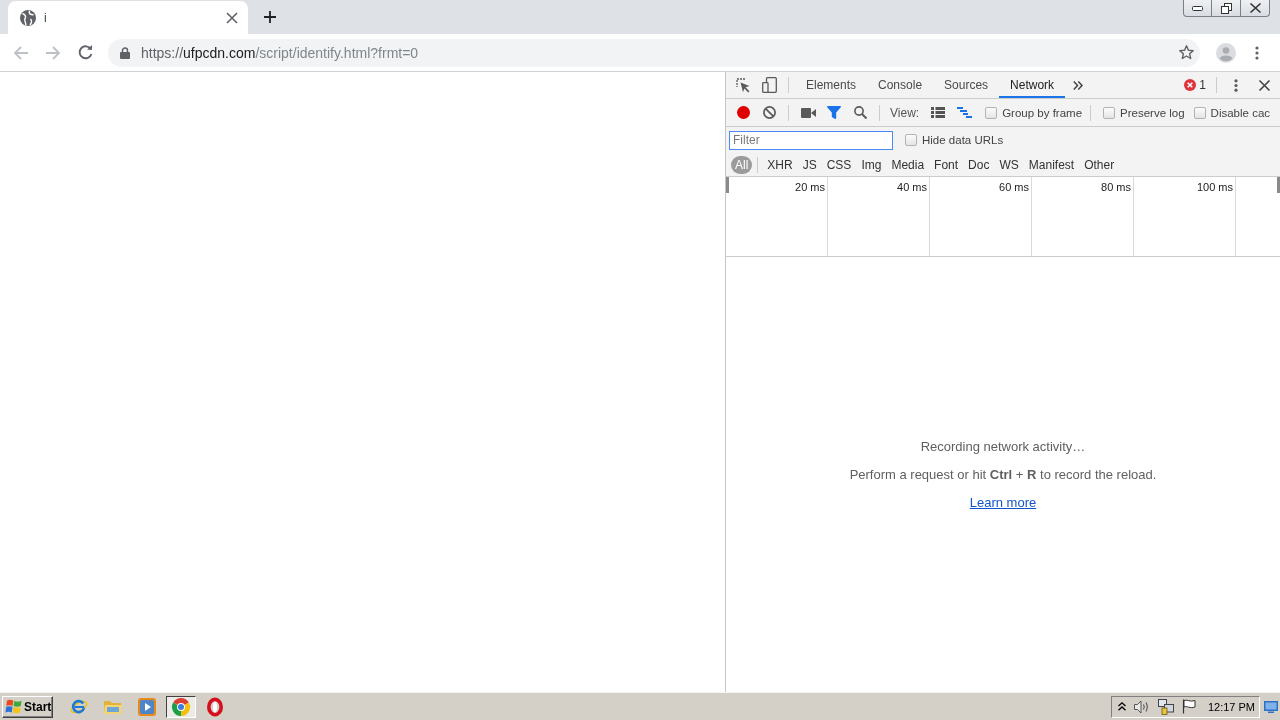  Describe the element at coordinates (128, 17) in the screenshot. I see `browser-tab: i` at that location.